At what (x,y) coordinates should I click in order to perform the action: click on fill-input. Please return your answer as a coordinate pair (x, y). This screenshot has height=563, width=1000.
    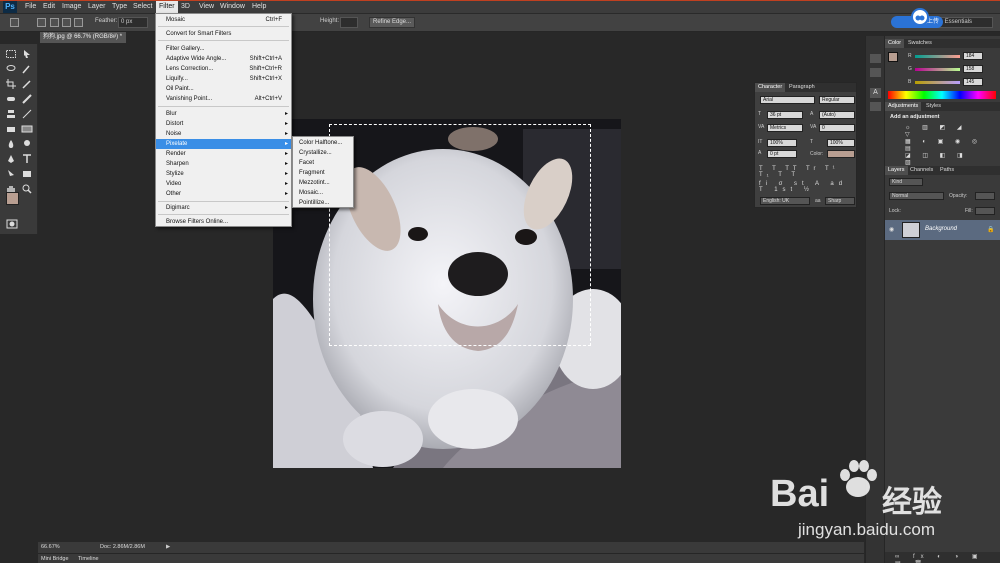
    Looking at the image, I should click on (985, 211).